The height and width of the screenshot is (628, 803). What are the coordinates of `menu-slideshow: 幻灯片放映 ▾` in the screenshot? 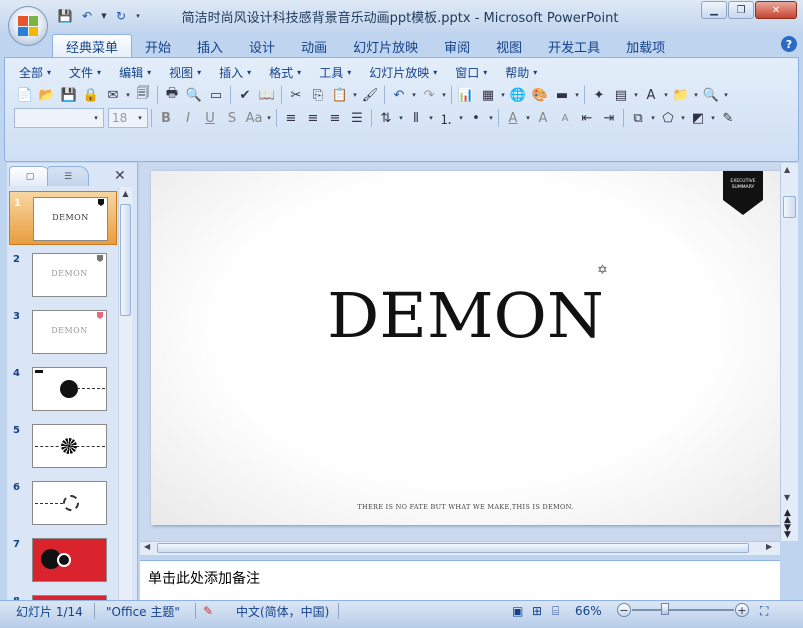 It's located at (403, 72).